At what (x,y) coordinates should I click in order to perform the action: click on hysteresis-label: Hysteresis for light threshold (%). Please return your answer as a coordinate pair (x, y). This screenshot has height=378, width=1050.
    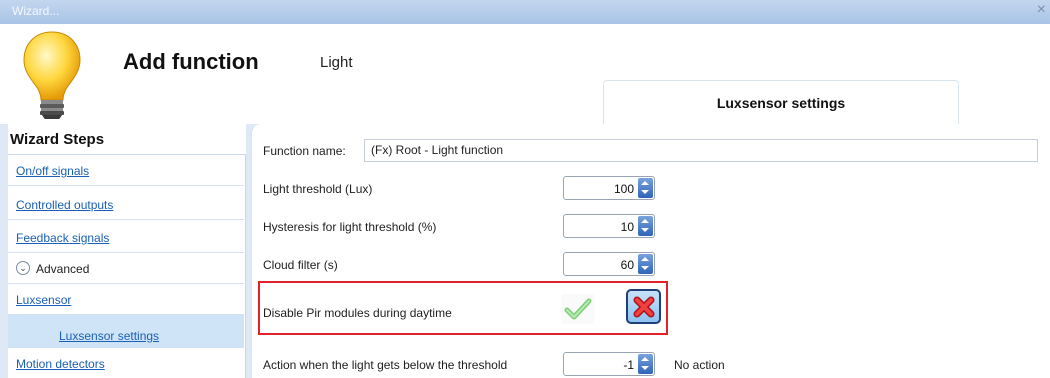
    Looking at the image, I should click on (350, 227).